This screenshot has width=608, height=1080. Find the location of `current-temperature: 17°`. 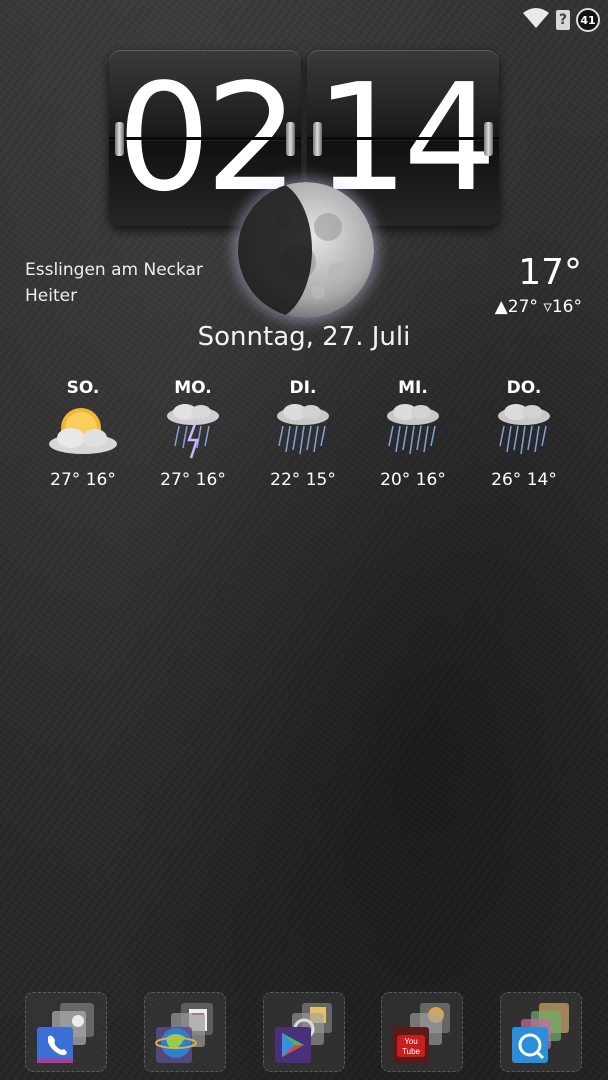

current-temperature: 17° is located at coordinates (550, 272).